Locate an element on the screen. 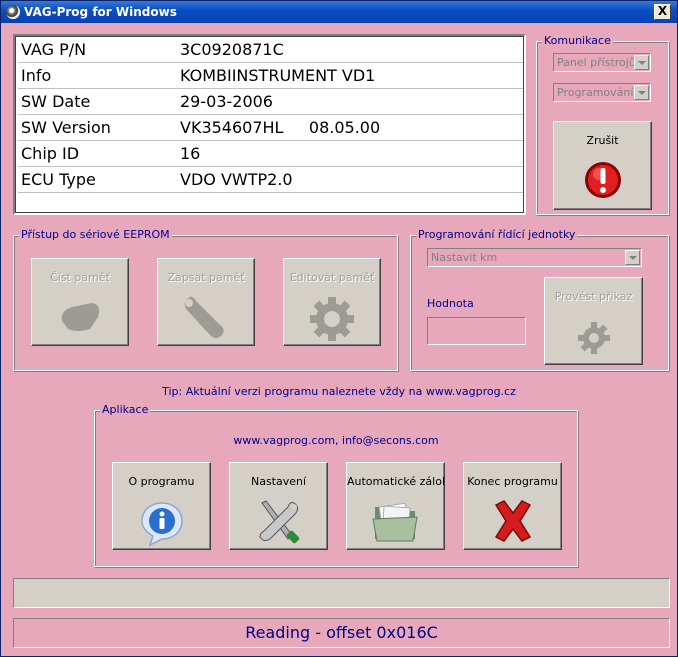 The image size is (678, 657). exit-program-button: Konec programu is located at coordinates (512, 506).